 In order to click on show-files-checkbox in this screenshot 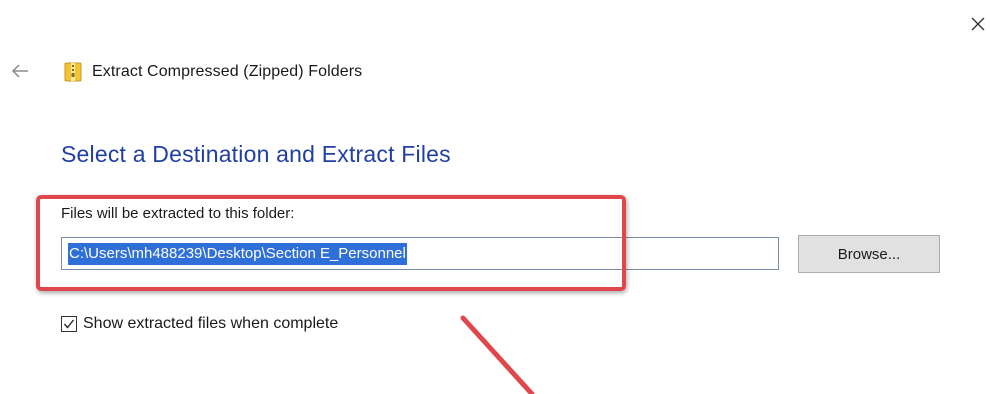, I will do `click(69, 324)`.